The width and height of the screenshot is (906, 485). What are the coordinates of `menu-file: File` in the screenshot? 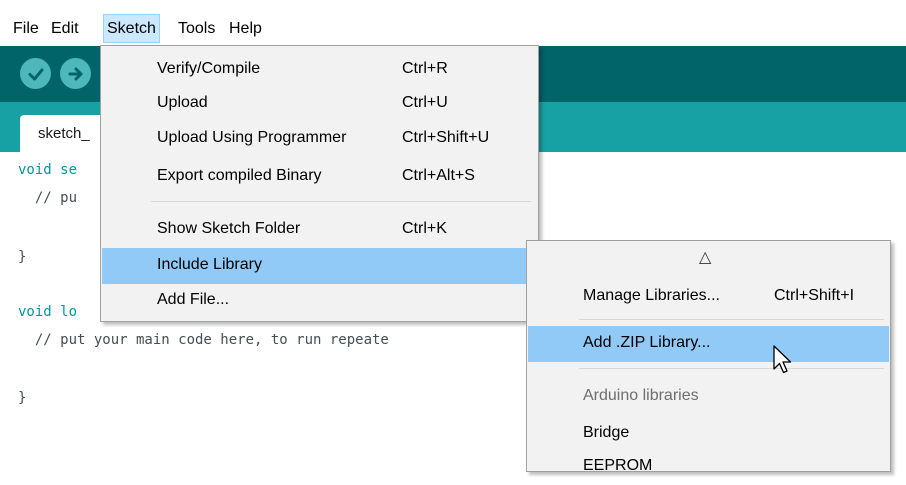 It's located at (26, 28).